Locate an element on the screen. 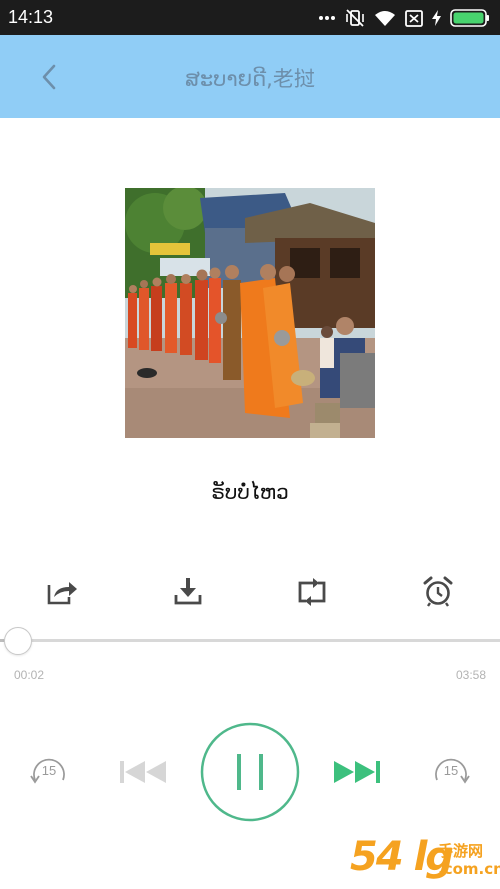 This screenshot has width=500, height=889. next-button is located at coordinates (357, 772).